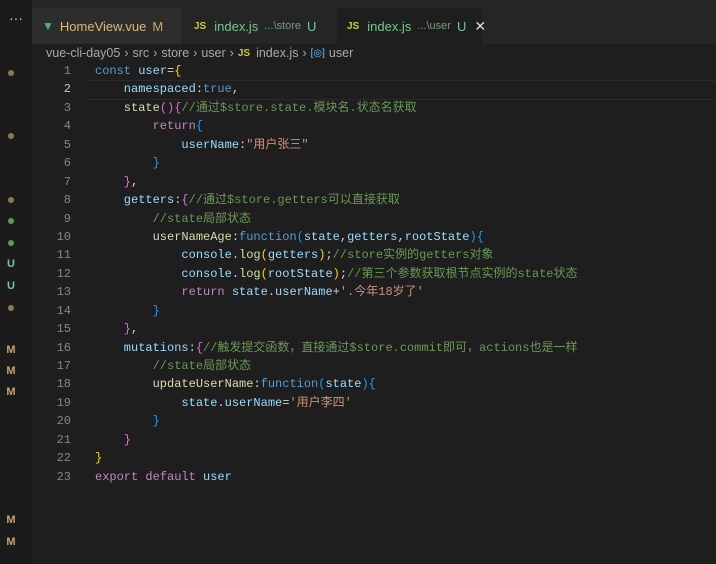 The image size is (716, 564). Describe the element at coordinates (304, 292) in the screenshot. I see `code-line: 13 return state. userName + '.今年18岁了'` at that location.